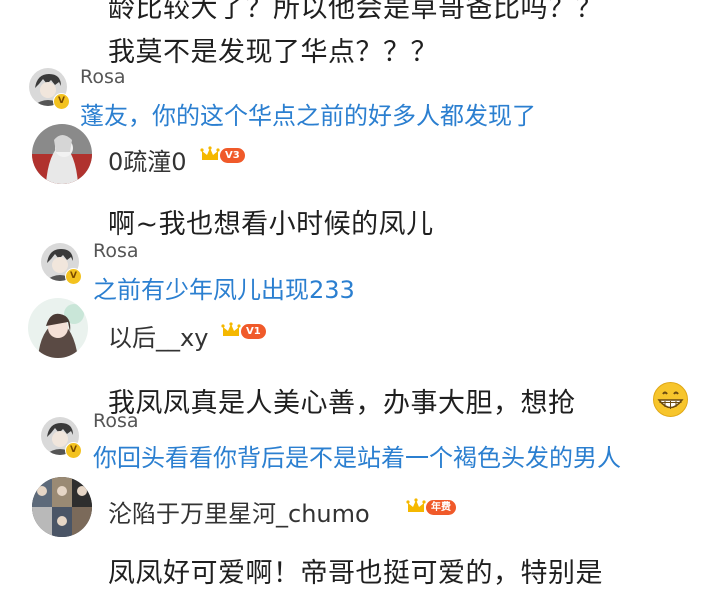 The width and height of the screenshot is (720, 590). I want to click on level-label: V3, so click(232, 155).